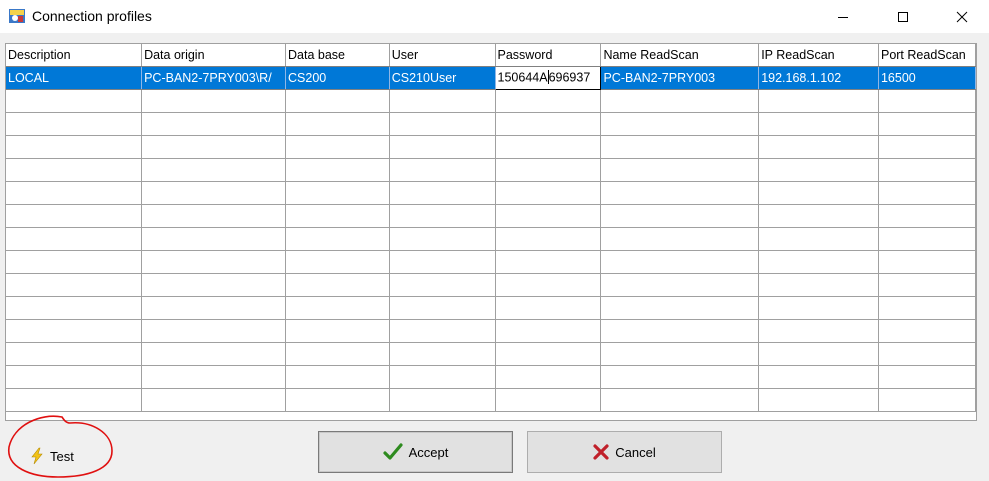  I want to click on cell-data-origin: PC-BAN2-7PRY003\R/, so click(213, 78).